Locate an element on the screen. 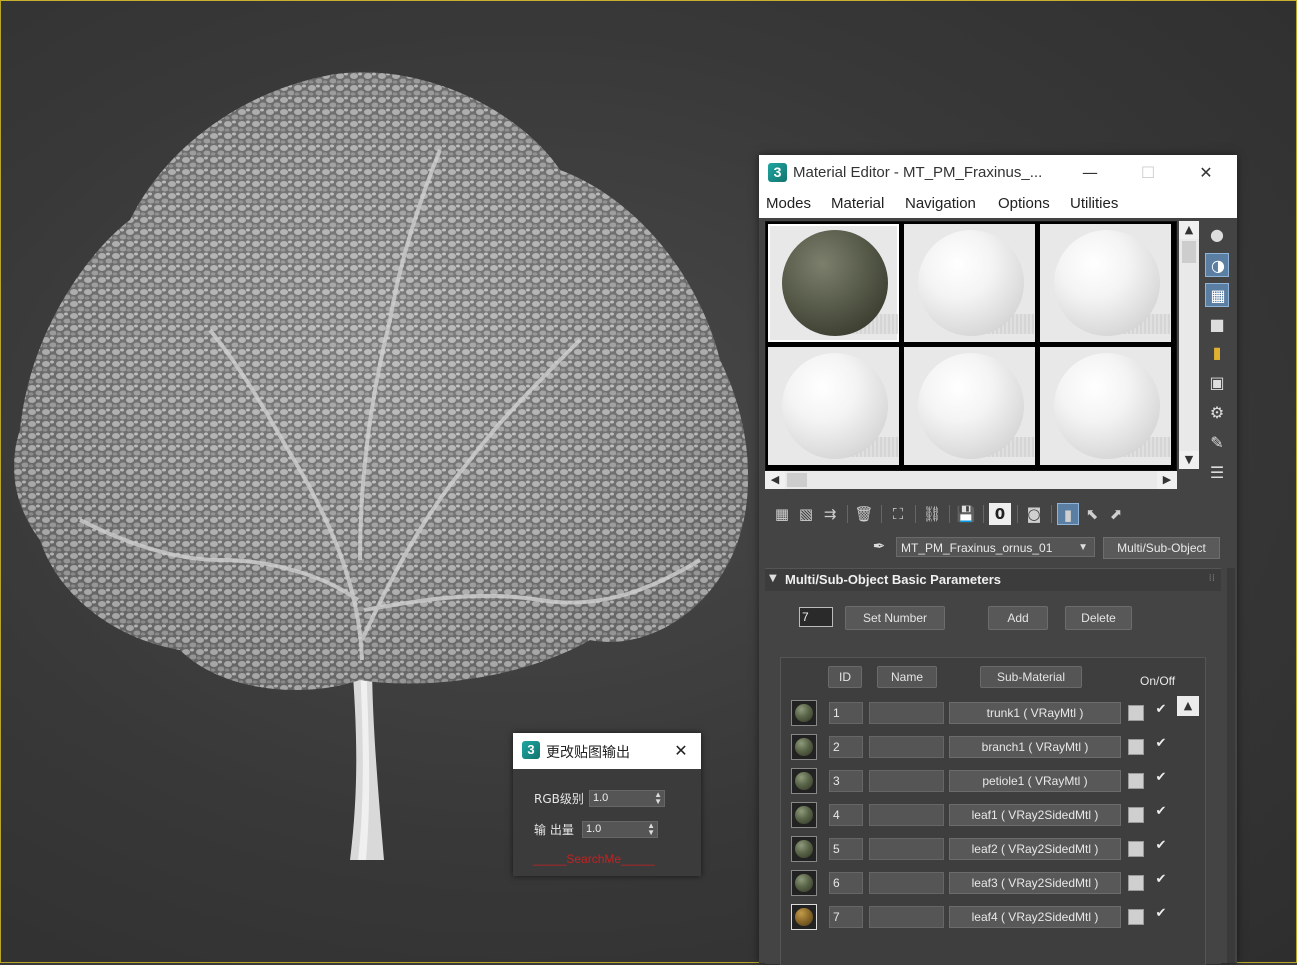 The height and width of the screenshot is (965, 1297). menu-utilities: Utilities is located at coordinates (1094, 203).